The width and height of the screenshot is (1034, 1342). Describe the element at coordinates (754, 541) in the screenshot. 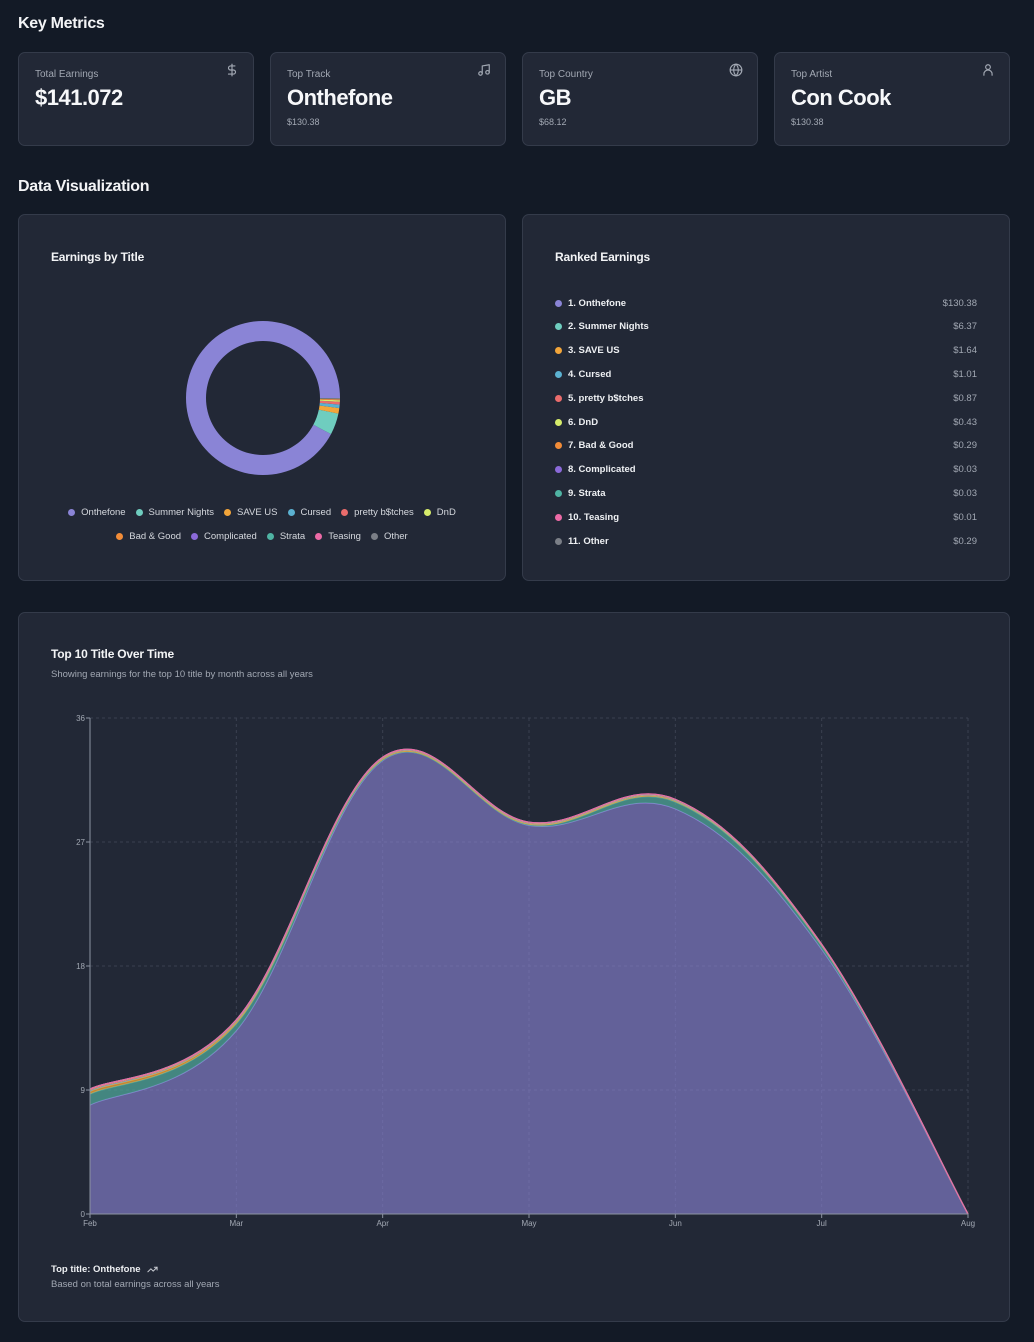

I see `ranked-title: 11. Other` at that location.